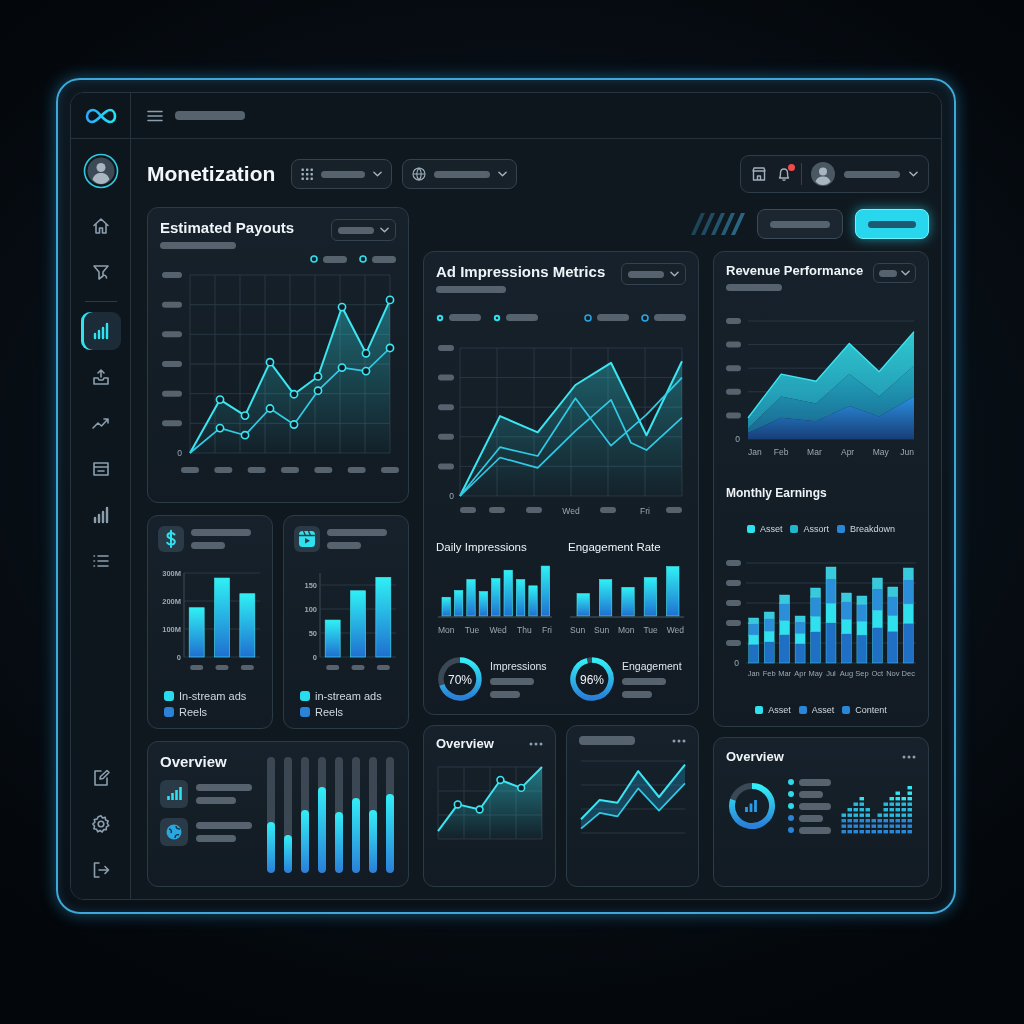  Describe the element at coordinates (363, 259) in the screenshot. I see `legend-marker-icon` at that location.